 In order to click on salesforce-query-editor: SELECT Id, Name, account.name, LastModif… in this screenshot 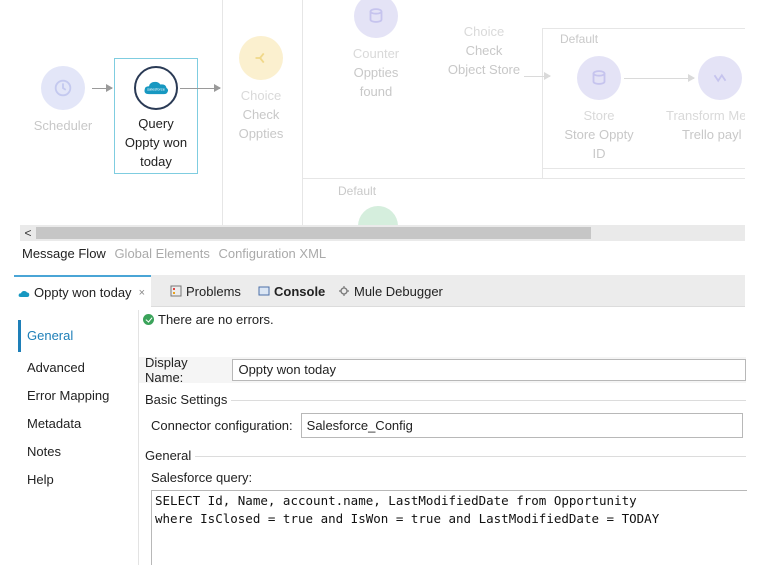, I will do `click(449, 527)`.